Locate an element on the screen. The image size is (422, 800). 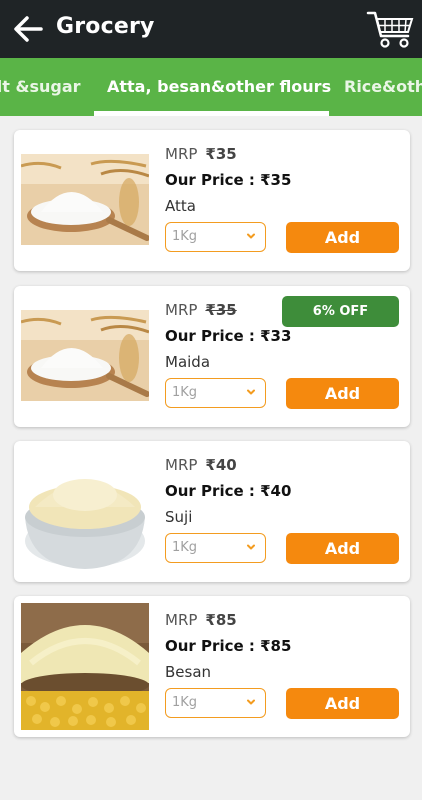
our-price: Our Price : ₹85 is located at coordinates (228, 646).